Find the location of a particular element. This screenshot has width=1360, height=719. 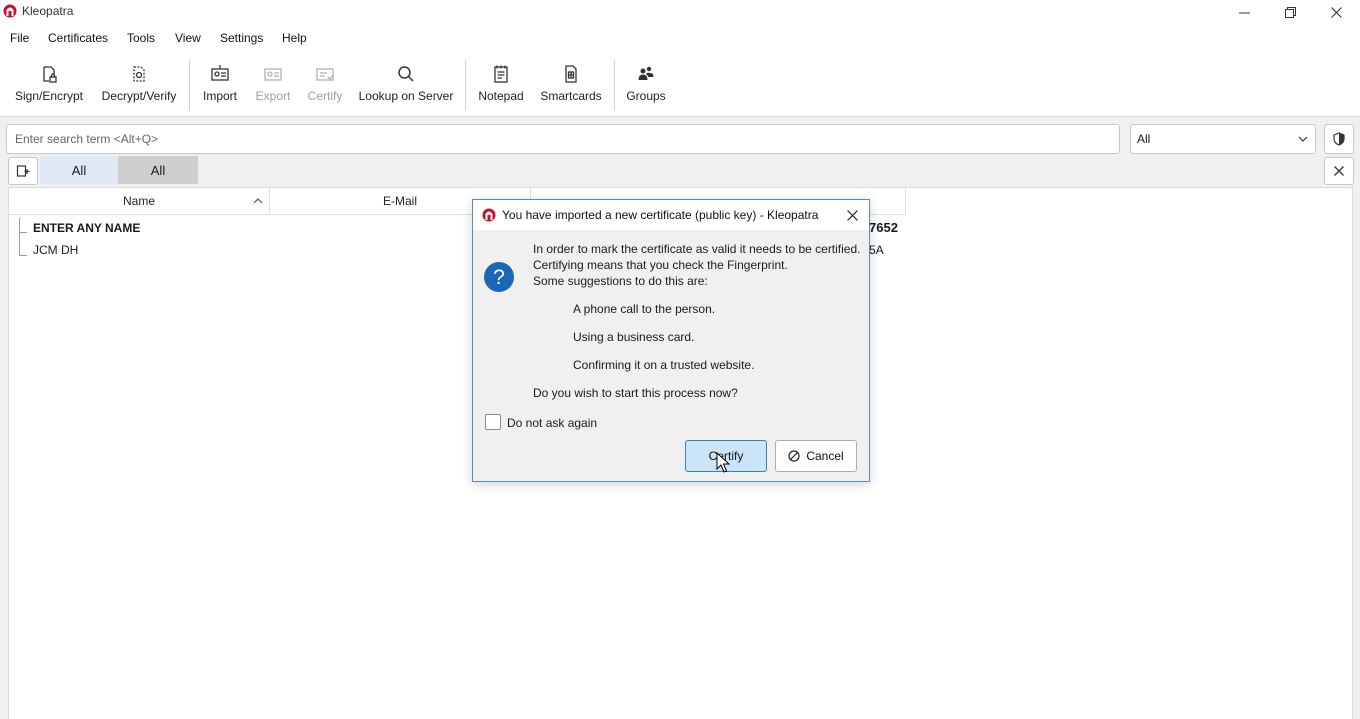

groups-label: Groups is located at coordinates (646, 96).